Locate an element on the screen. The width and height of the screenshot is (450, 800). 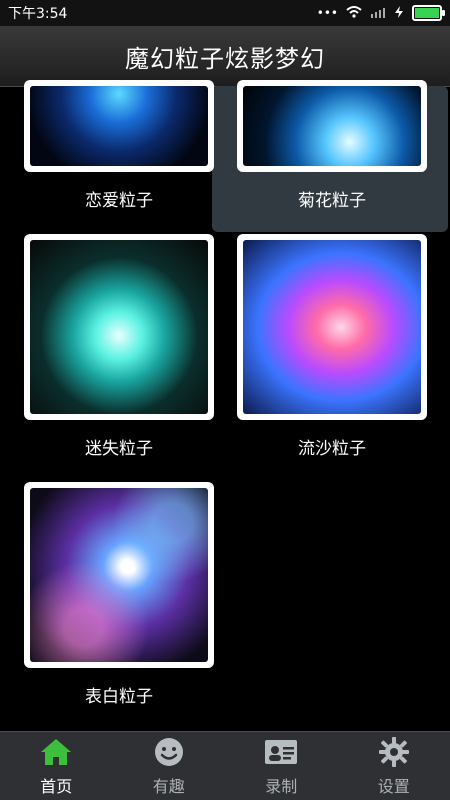
signal-icon is located at coordinates (378, 13).